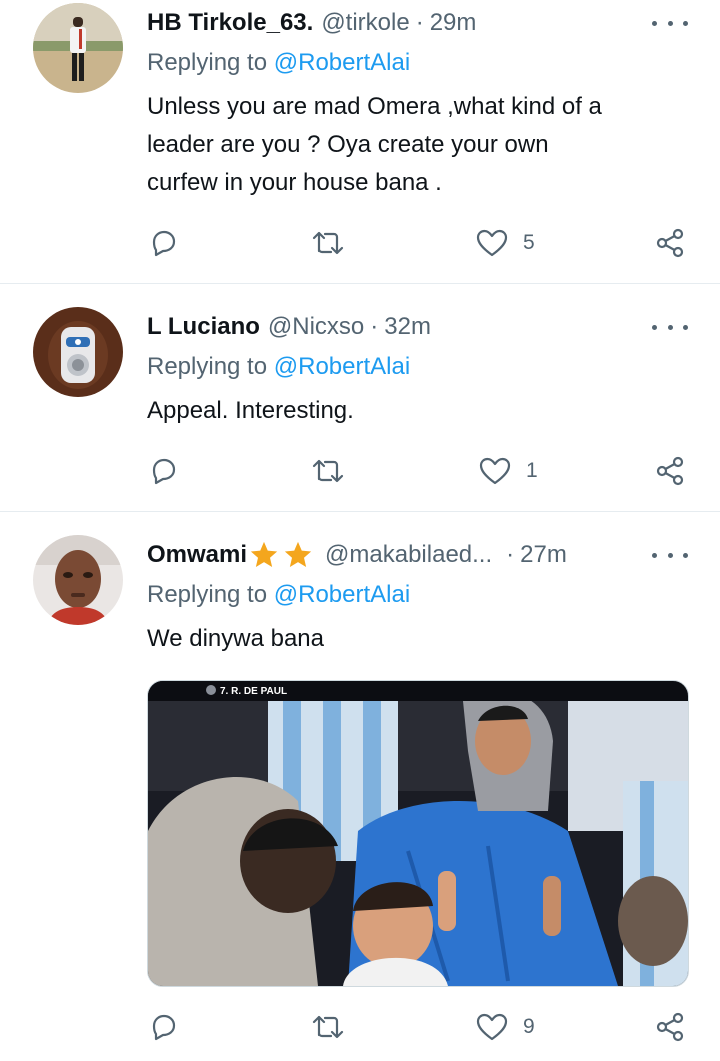 The width and height of the screenshot is (720, 1061). Describe the element at coordinates (365, 23) in the screenshot. I see `user-handle: @tirkole` at that location.